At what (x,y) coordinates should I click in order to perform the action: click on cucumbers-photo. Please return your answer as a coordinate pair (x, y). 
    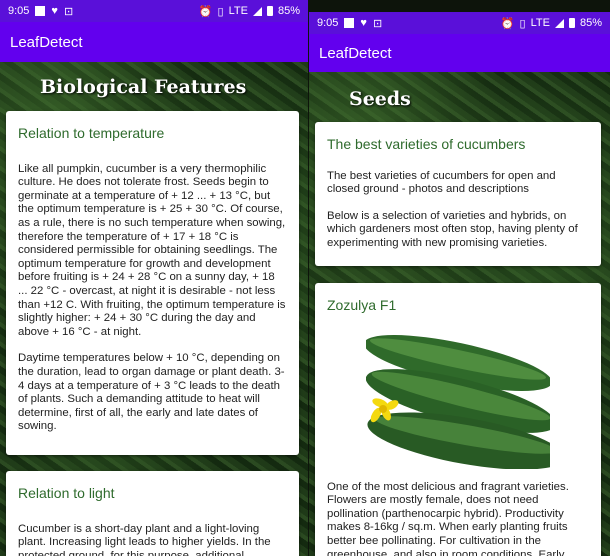
    Looking at the image, I should click on (458, 395).